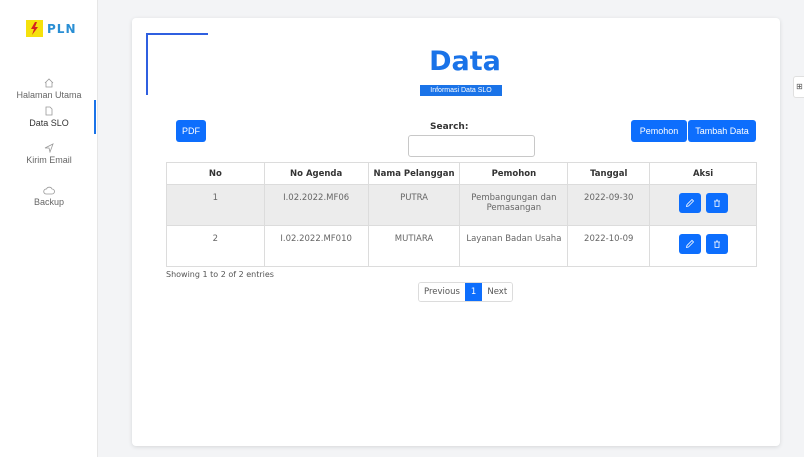 The image size is (804, 457). I want to click on column-header: Tanggal, so click(609, 173).